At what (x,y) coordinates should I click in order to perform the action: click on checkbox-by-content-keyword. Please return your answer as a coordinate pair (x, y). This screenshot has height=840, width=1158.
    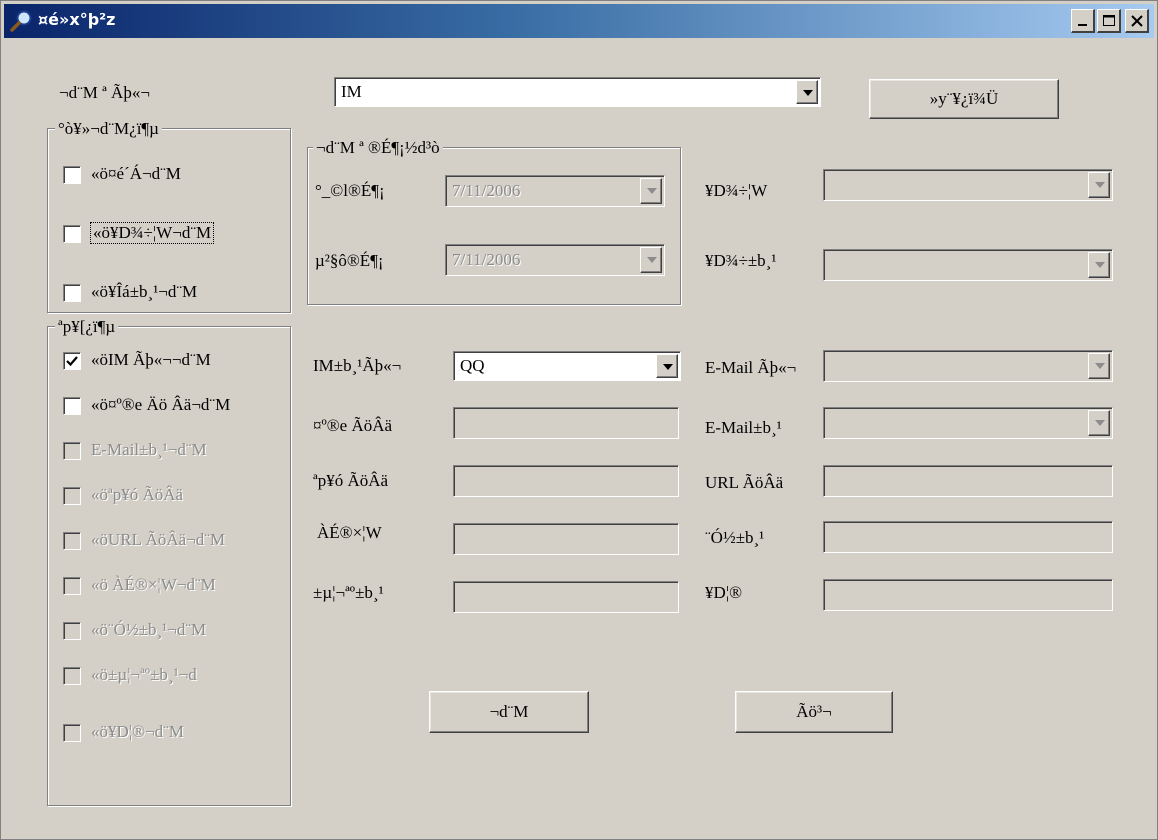
    Looking at the image, I should click on (72, 406).